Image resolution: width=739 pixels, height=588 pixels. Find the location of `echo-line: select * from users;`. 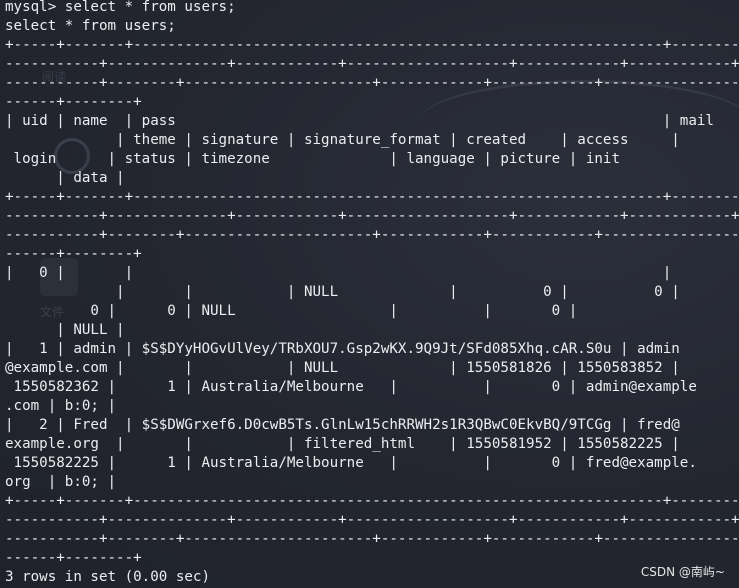

echo-line: select * from users; is located at coordinates (90, 26).